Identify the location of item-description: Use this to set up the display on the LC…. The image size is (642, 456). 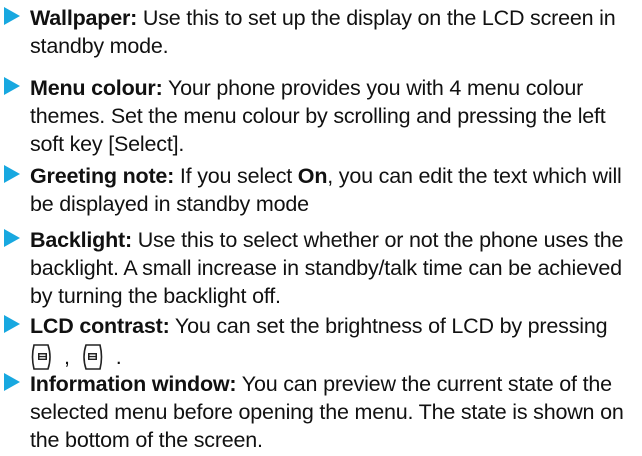
(376, 18).